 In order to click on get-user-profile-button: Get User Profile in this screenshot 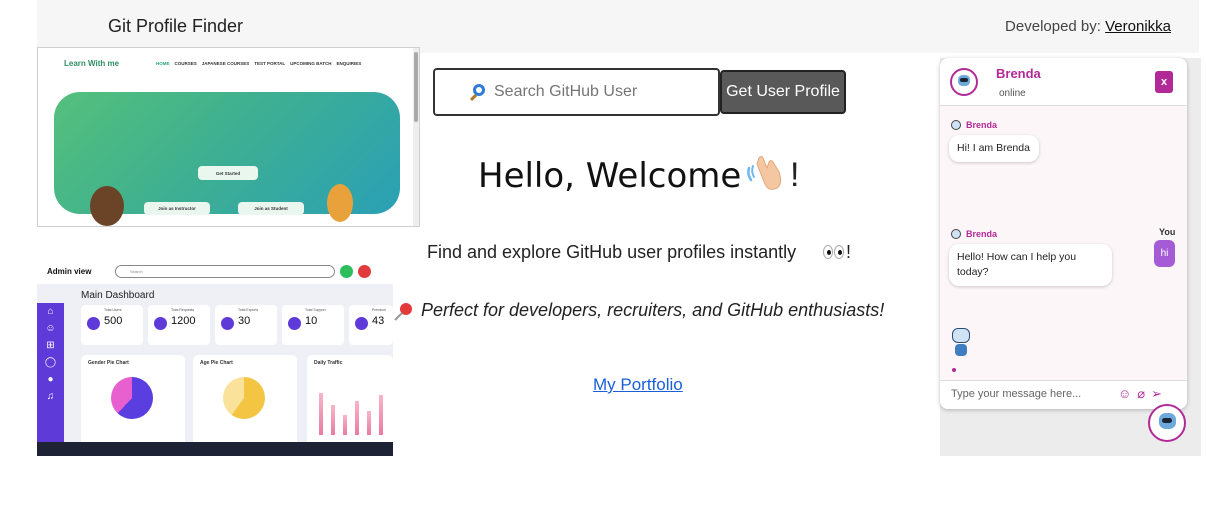, I will do `click(783, 92)`.